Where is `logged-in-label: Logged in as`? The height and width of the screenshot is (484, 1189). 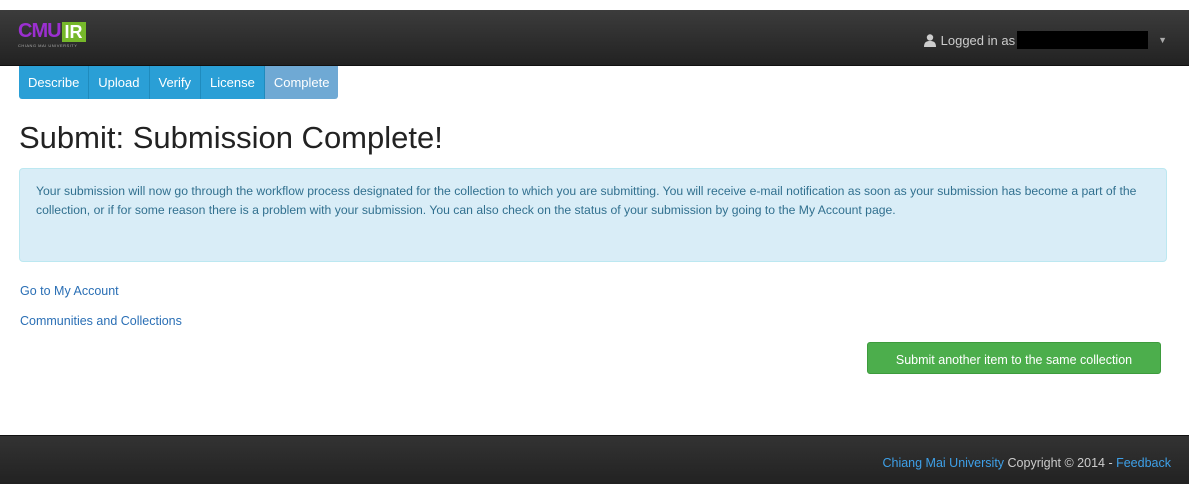 logged-in-label: Logged in as is located at coordinates (978, 40).